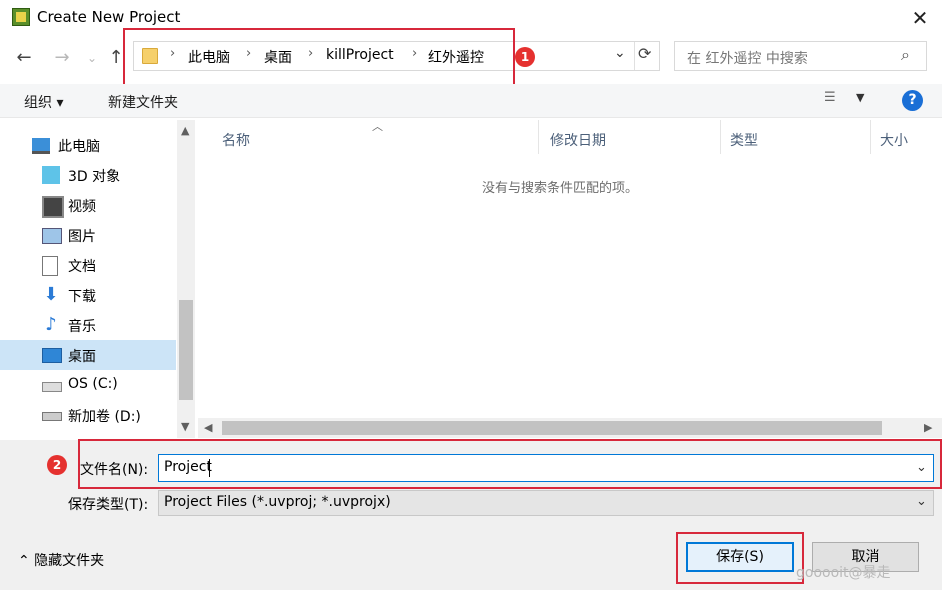 The height and width of the screenshot is (590, 942). I want to click on refresh-icon: ⟳, so click(644, 53).